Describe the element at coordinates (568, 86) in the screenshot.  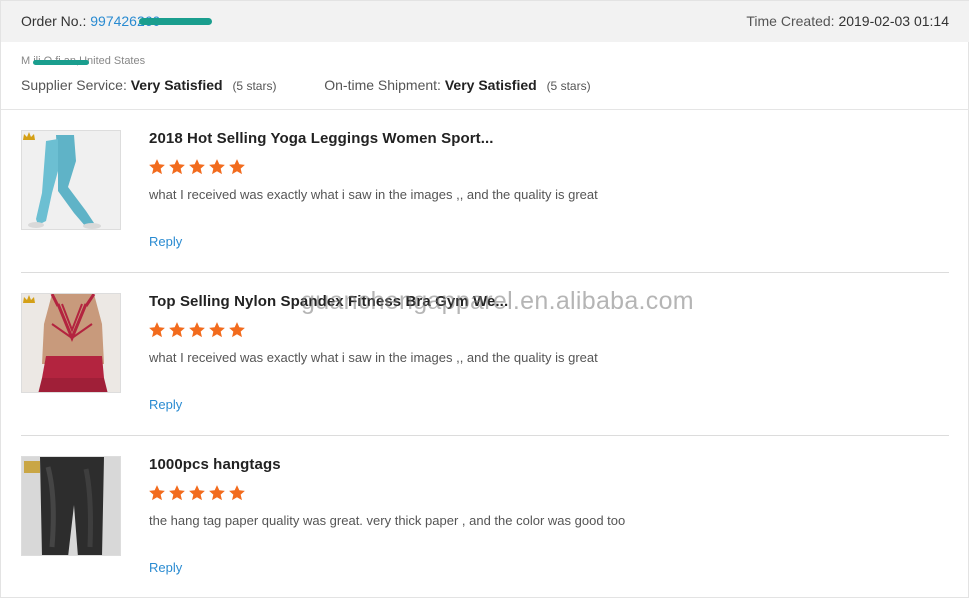
I see `shipment-stars: (5 stars)` at that location.